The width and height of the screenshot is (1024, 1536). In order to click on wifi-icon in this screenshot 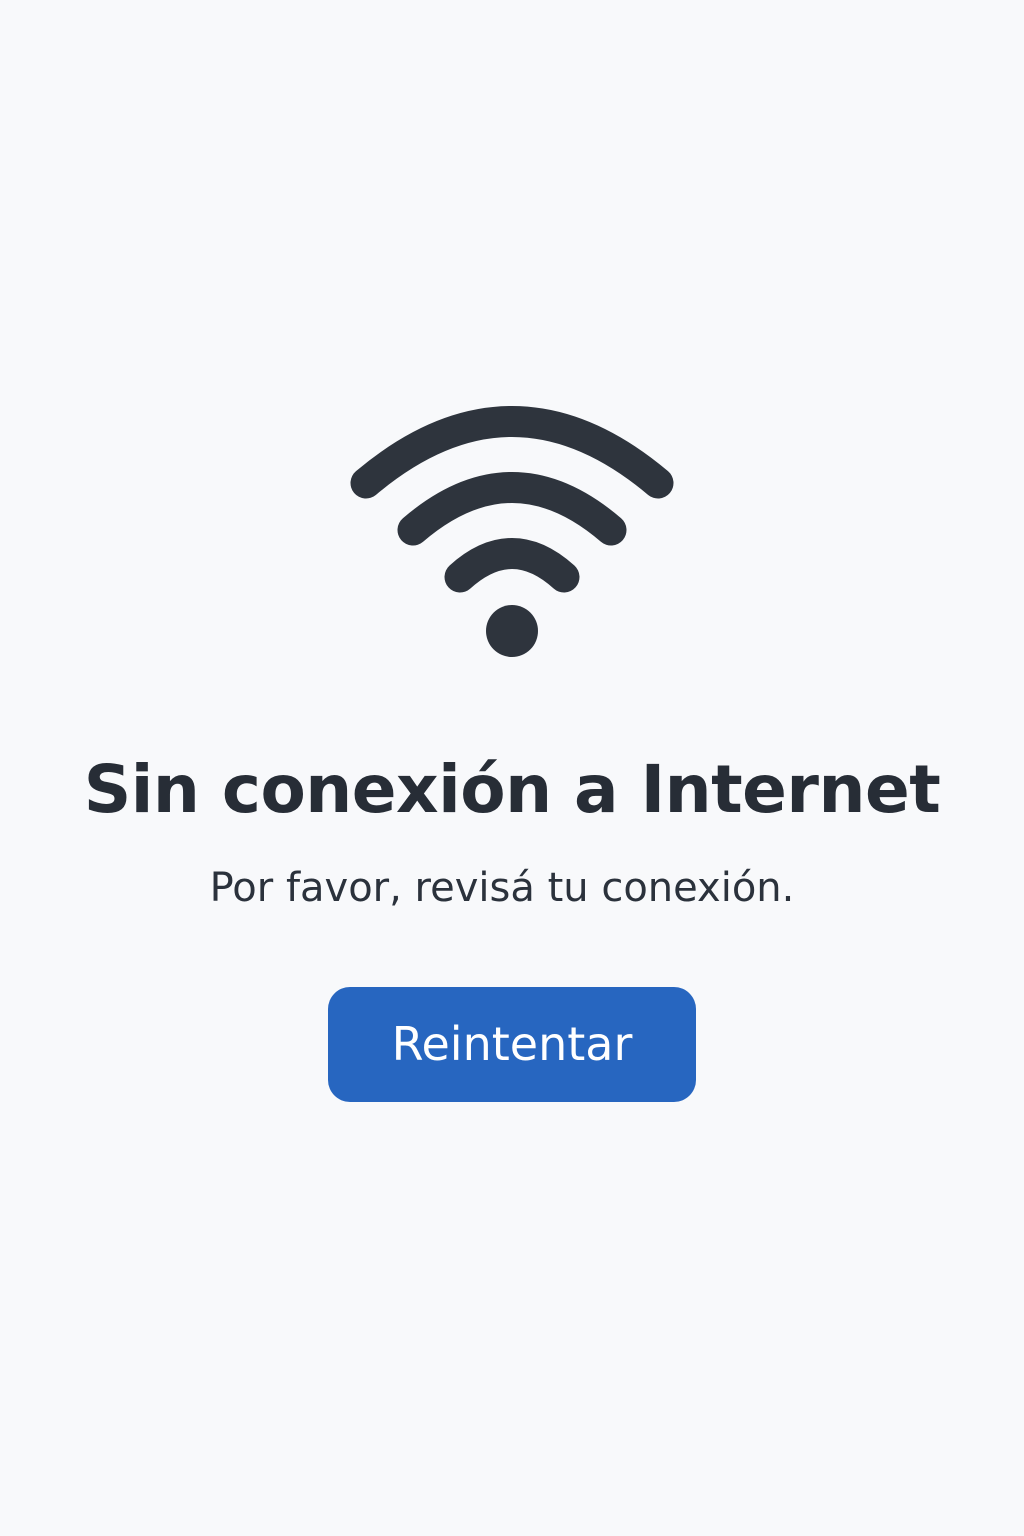, I will do `click(512, 531)`.